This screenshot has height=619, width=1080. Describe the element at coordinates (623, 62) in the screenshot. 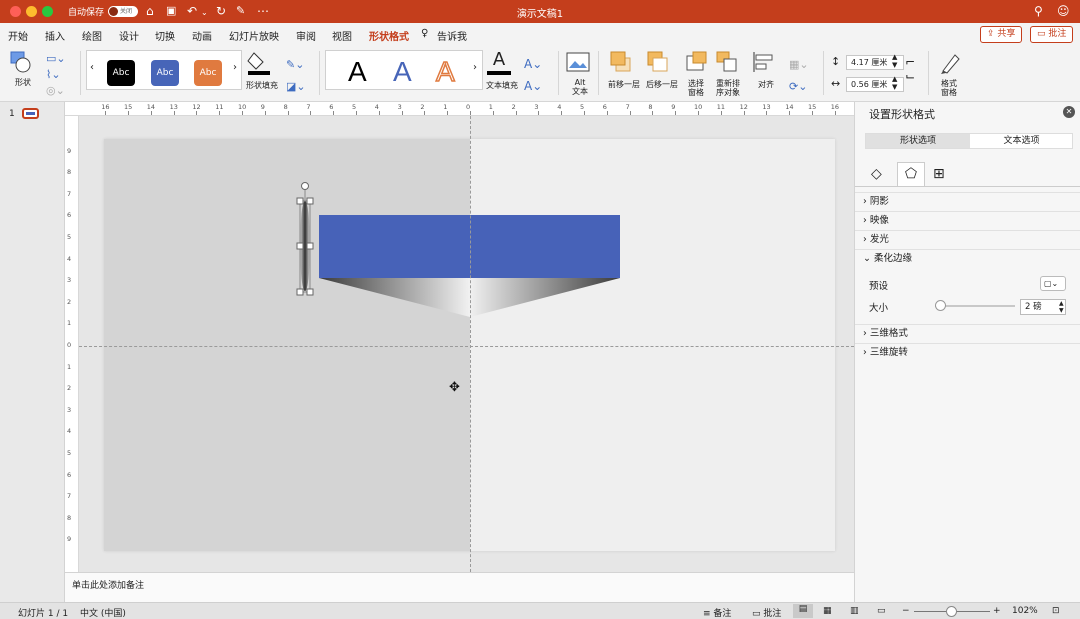

I see `bring-forward-icon` at that location.